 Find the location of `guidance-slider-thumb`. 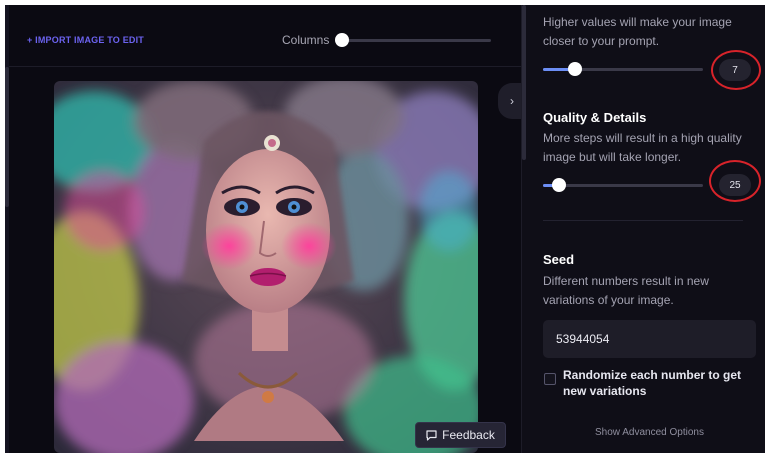

guidance-slider-thumb is located at coordinates (575, 69).